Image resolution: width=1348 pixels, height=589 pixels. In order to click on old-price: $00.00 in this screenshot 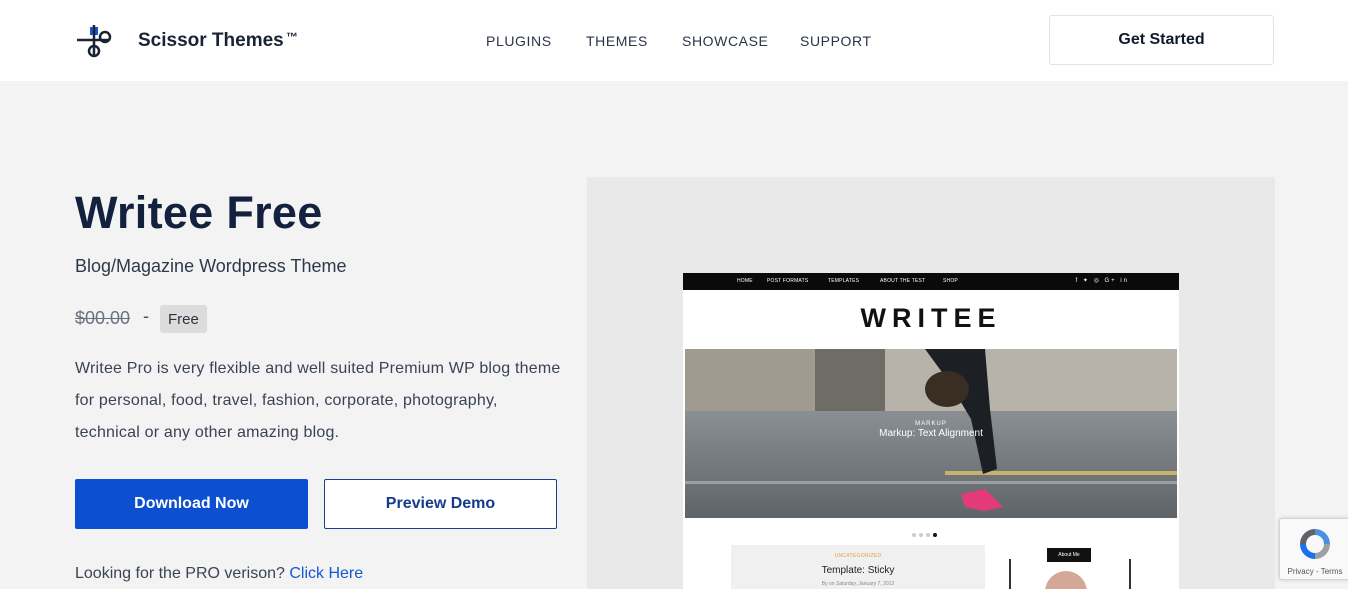, I will do `click(103, 318)`.